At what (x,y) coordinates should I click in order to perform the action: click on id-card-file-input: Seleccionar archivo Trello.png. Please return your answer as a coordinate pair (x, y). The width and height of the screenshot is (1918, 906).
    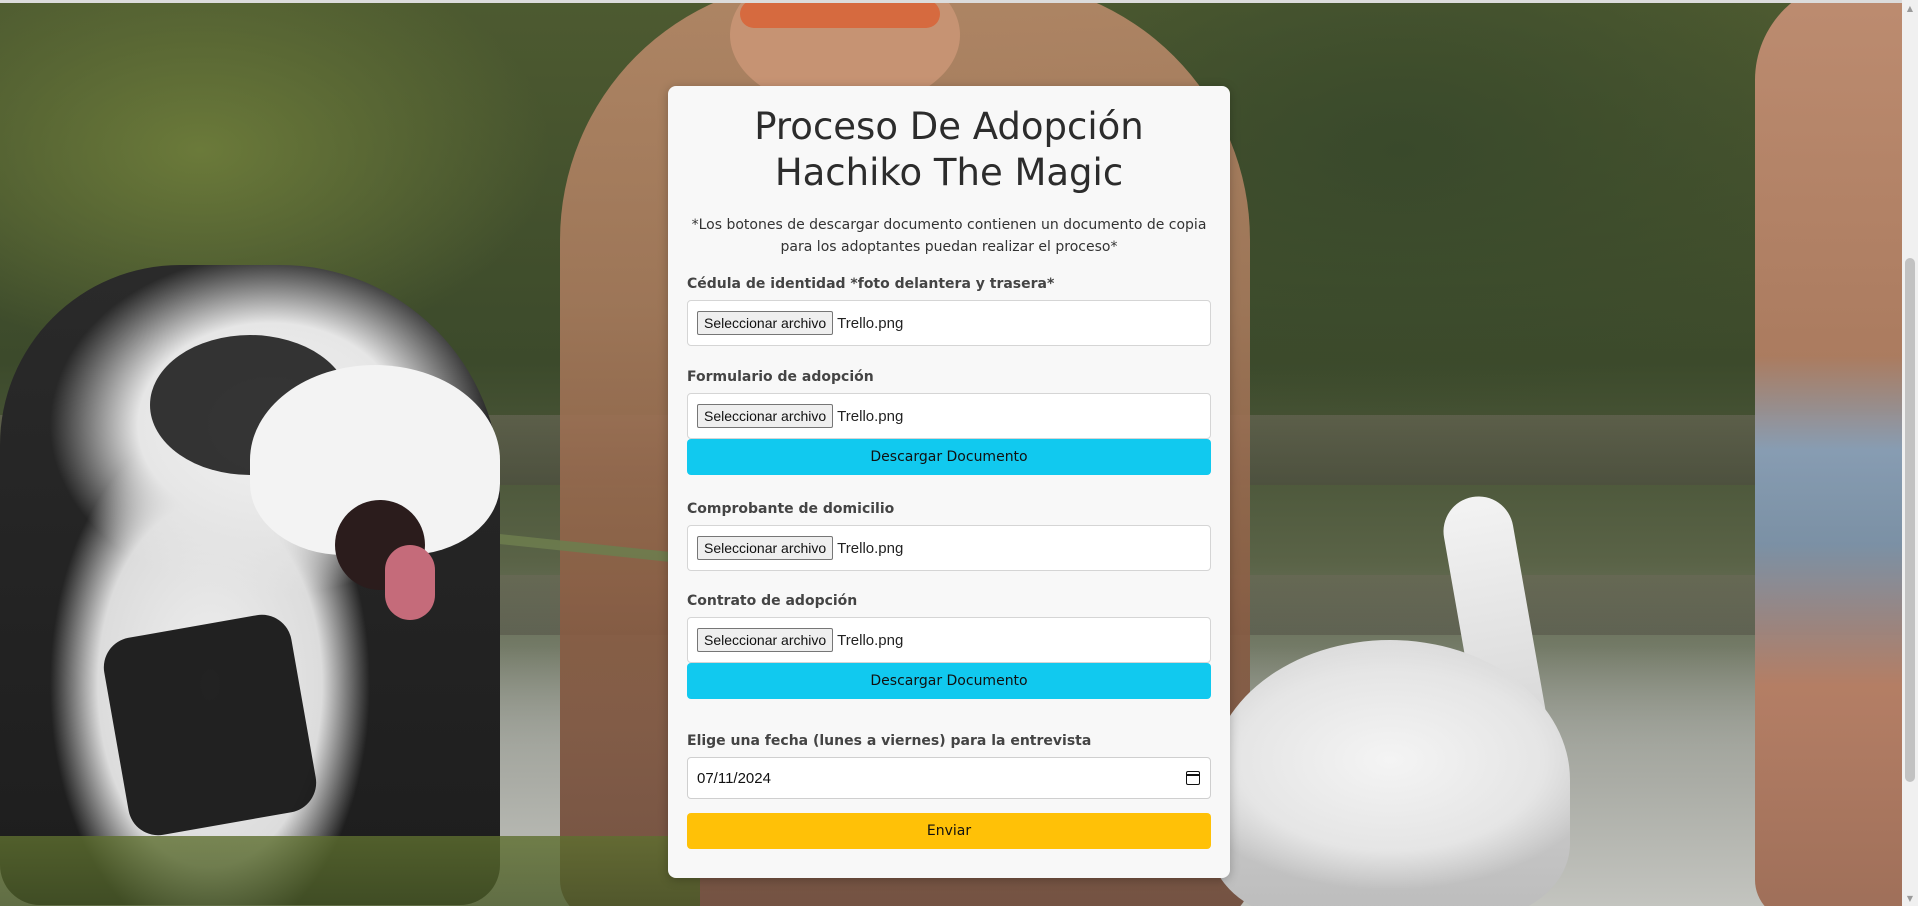
    Looking at the image, I should click on (949, 323).